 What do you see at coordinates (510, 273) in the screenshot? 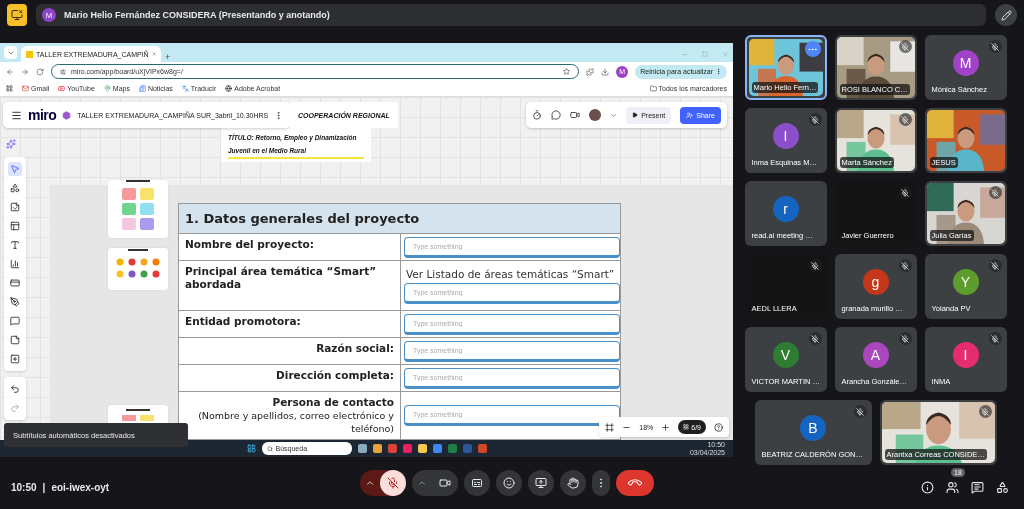
I see `field-hint: Ver Listado de áreas temáticas “Smart”` at bounding box center [510, 273].